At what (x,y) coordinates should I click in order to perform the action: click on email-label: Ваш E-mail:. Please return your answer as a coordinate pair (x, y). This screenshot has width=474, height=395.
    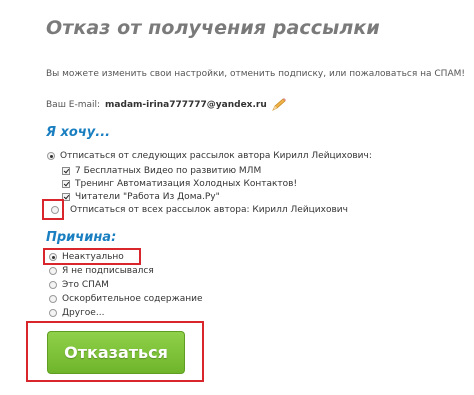
    Looking at the image, I should click on (73, 105).